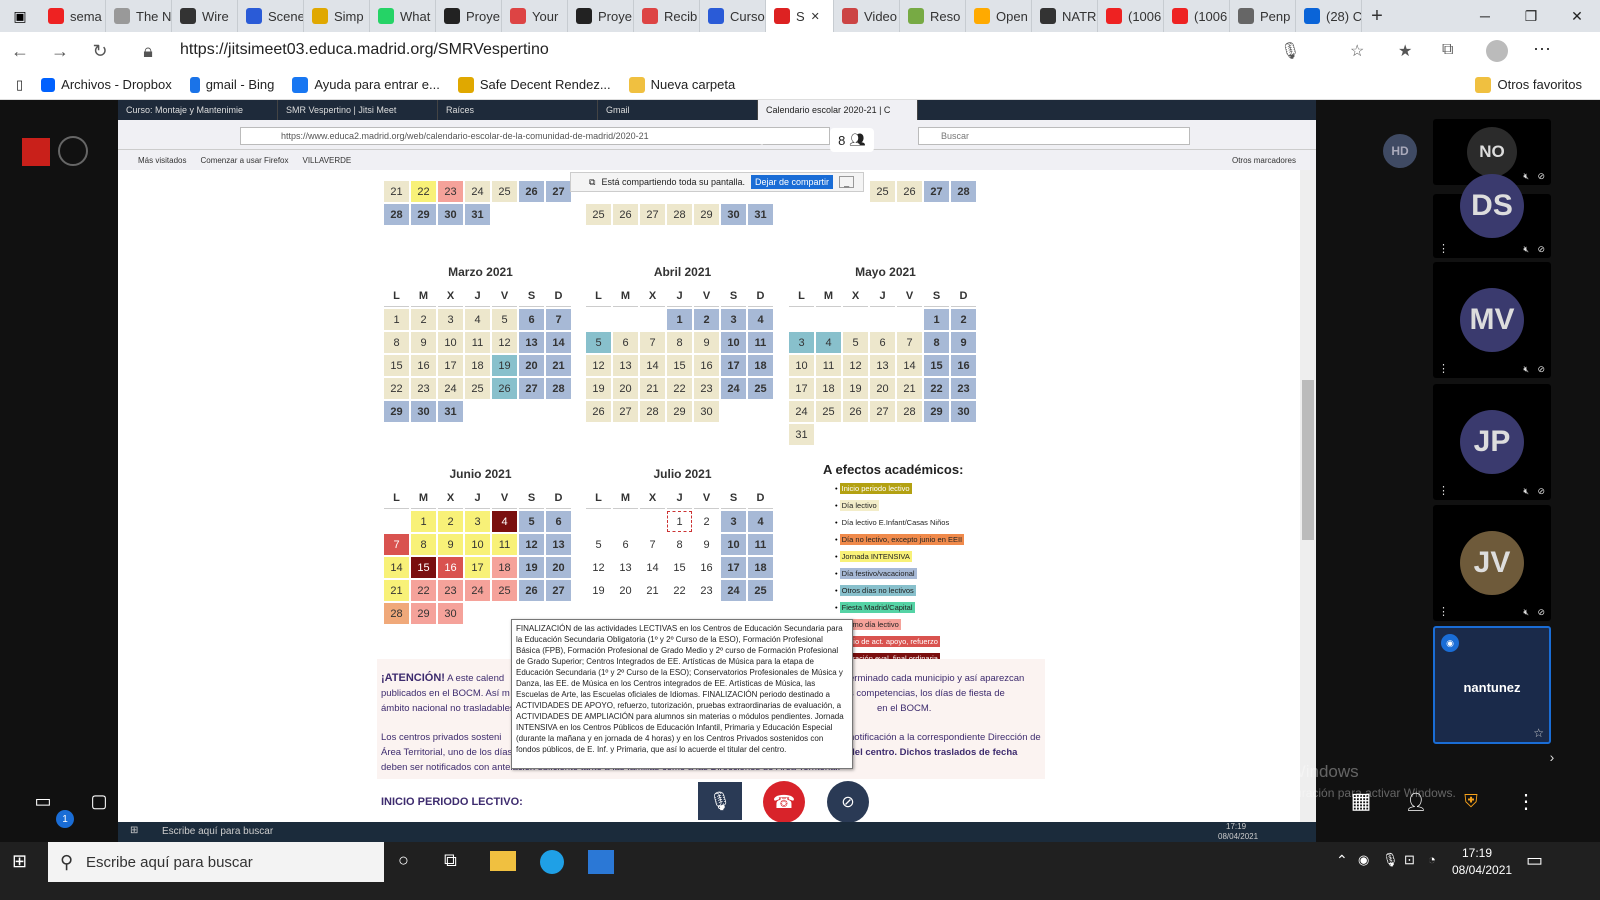 The width and height of the screenshot is (1600, 900). I want to click on participant-count: 8 👥︎, so click(852, 140).